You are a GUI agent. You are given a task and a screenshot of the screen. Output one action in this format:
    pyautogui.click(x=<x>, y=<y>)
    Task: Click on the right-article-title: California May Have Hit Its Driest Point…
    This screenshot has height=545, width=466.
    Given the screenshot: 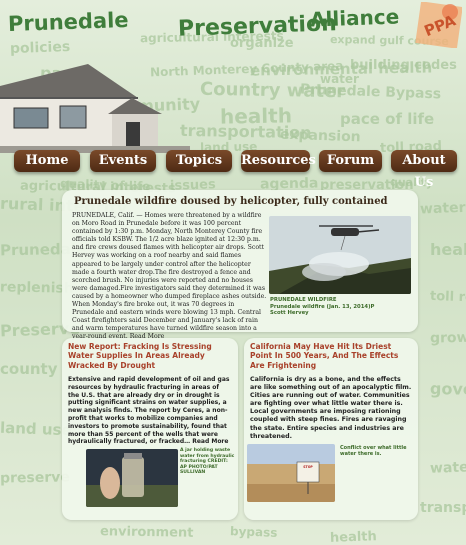 What is the action you would take?
    pyautogui.click(x=332, y=356)
    